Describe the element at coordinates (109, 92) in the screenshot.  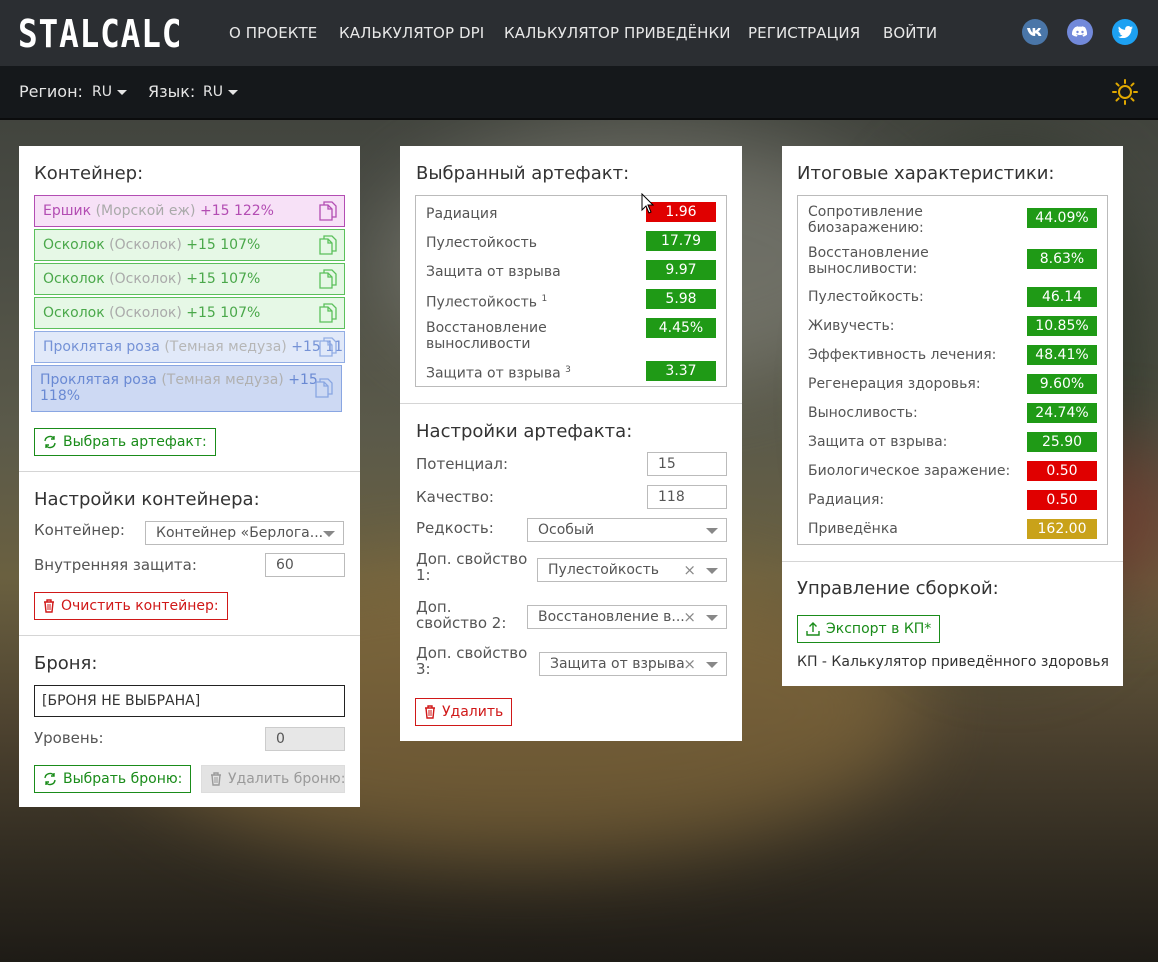
I see `region-select: RU` at that location.